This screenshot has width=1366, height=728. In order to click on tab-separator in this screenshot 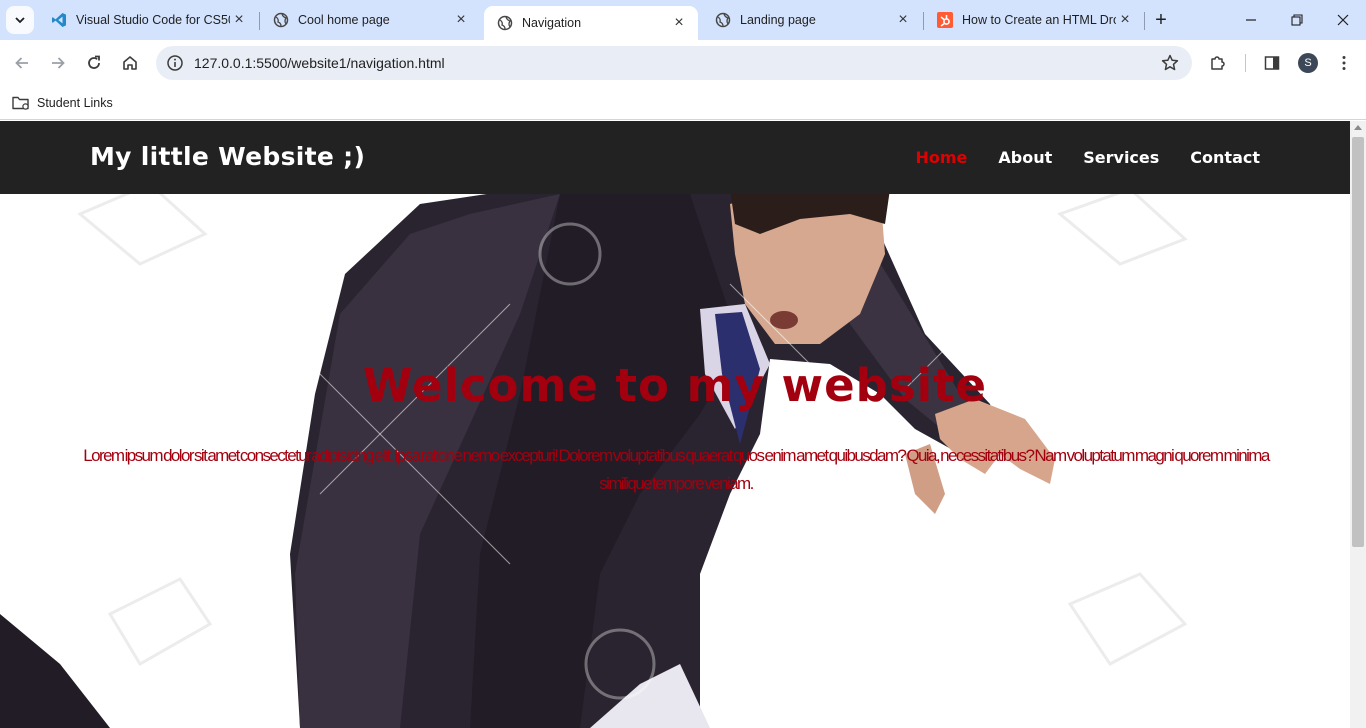, I will do `click(1144, 21)`.